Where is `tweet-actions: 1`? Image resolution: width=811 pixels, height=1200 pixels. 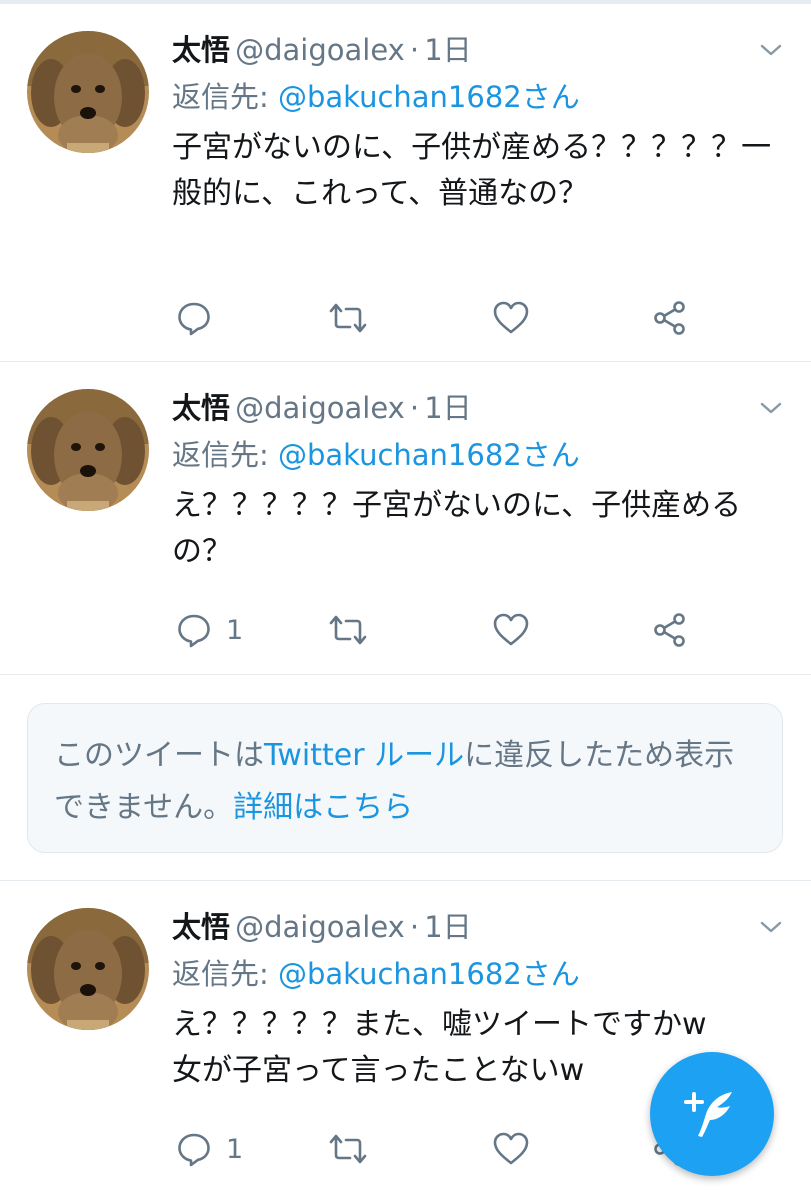 tweet-actions: 1 is located at coordinates (472, 630).